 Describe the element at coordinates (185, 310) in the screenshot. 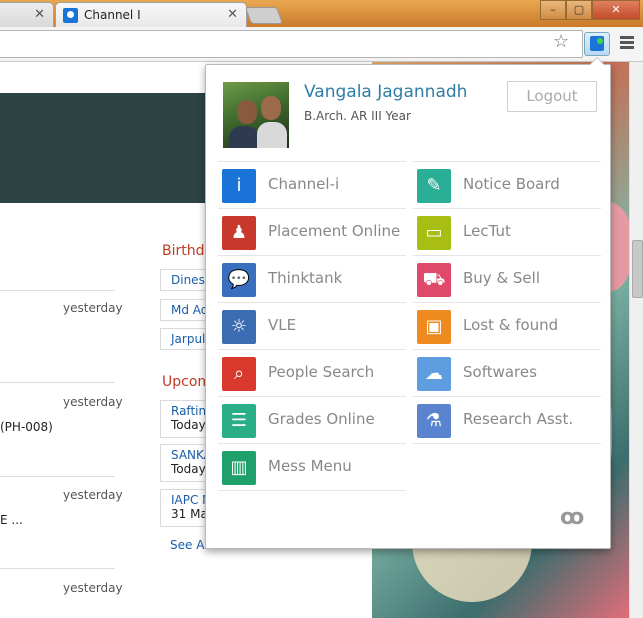

I see `birthday-item: Md Aq` at that location.